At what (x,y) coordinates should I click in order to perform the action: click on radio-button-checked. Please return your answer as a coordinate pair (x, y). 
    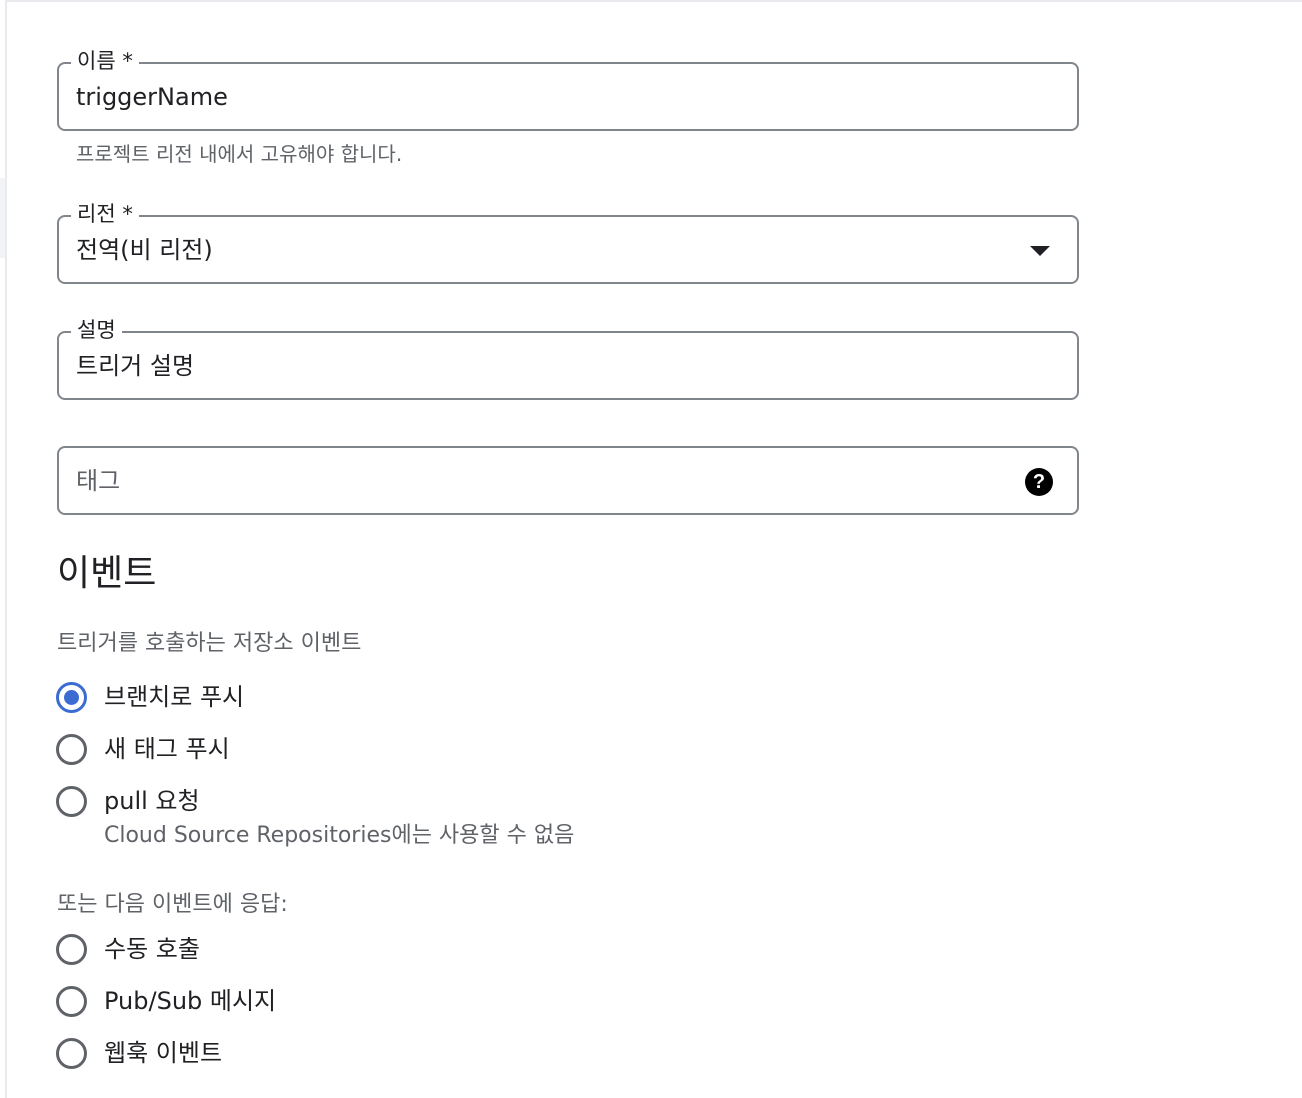
    Looking at the image, I should click on (71, 697).